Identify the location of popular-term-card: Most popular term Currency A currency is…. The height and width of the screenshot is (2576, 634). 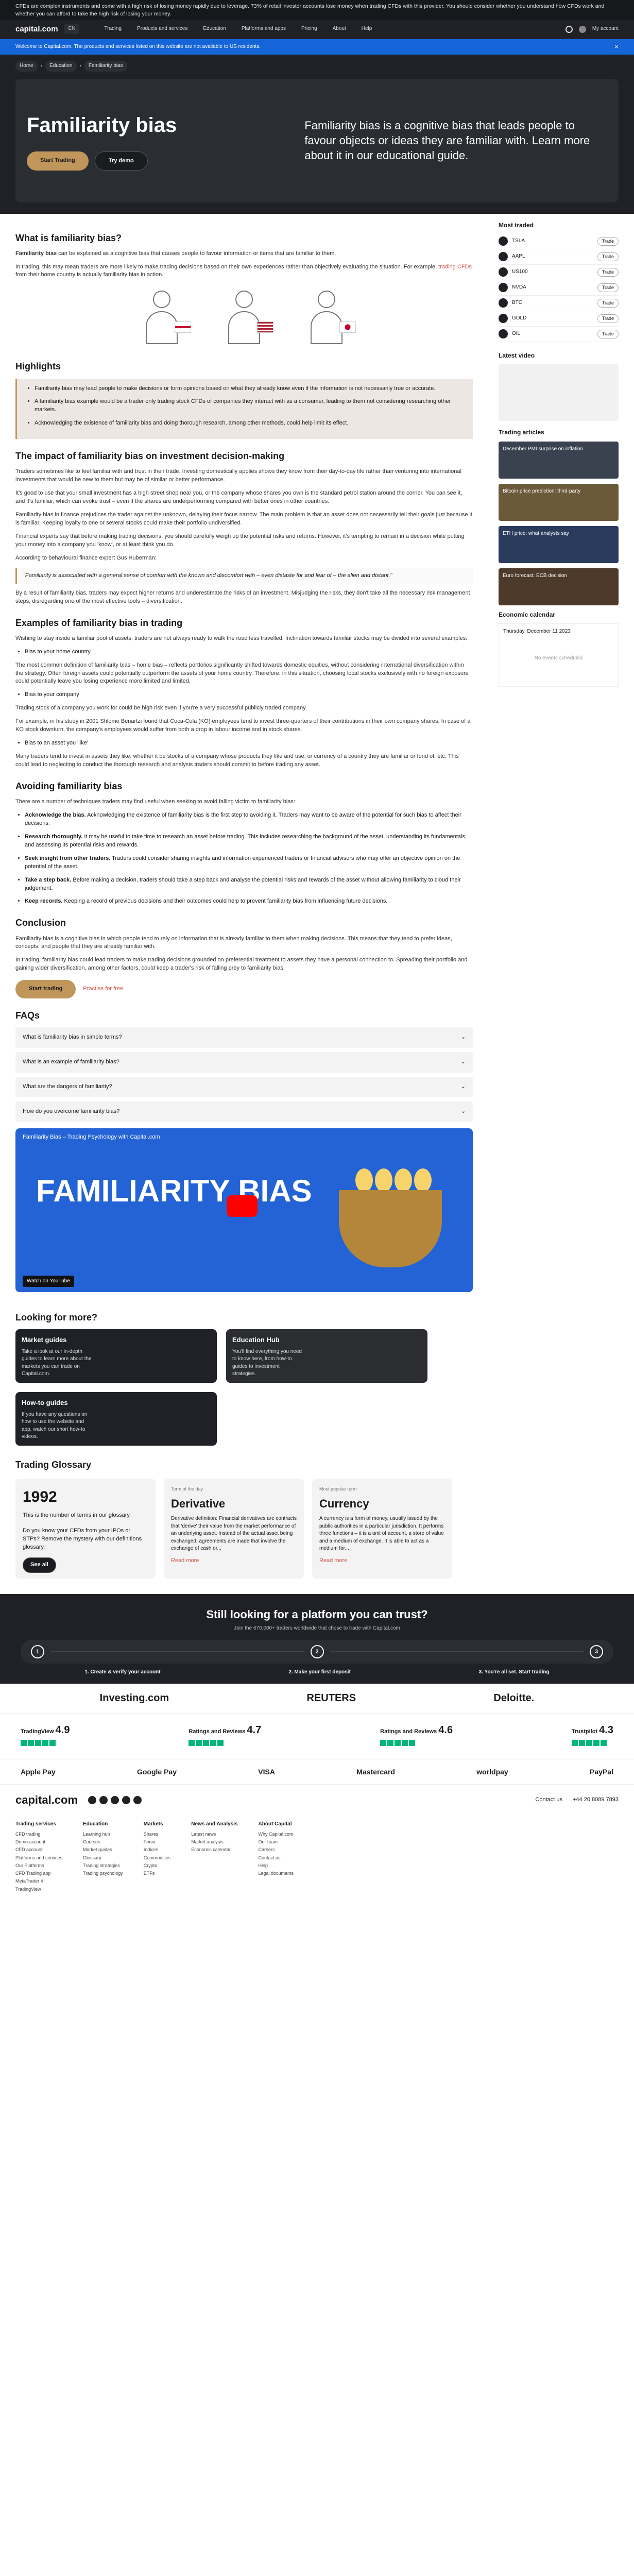
(382, 1529).